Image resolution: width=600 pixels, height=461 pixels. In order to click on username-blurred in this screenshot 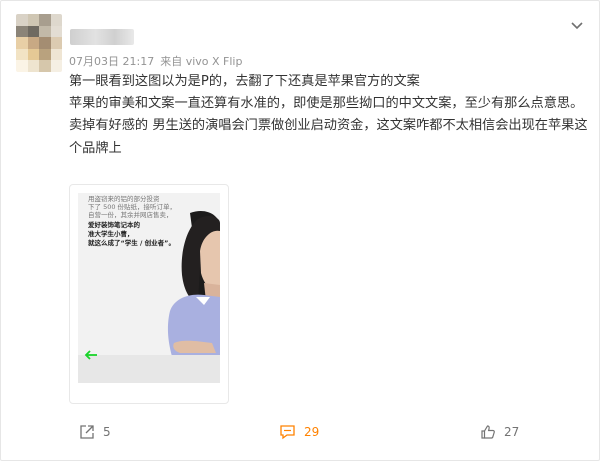, I will do `click(102, 37)`.